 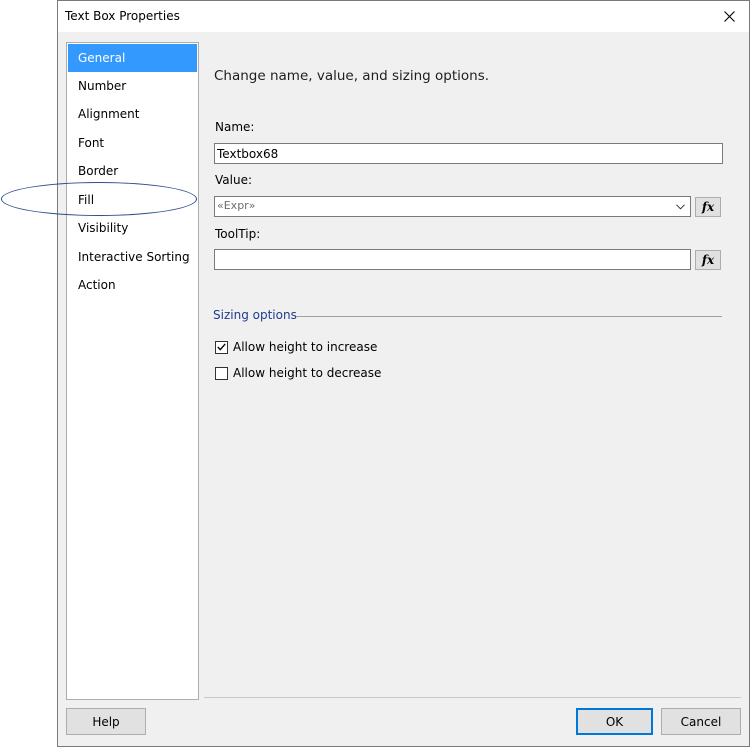 I want to click on sizing-options-title: Sizing options, so click(x=255, y=315).